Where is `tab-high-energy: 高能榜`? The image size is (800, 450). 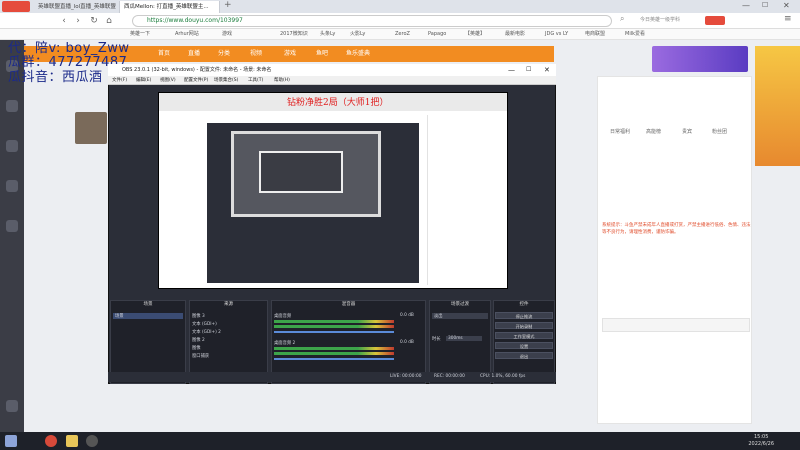 tab-high-energy: 高能榜 is located at coordinates (653, 131).